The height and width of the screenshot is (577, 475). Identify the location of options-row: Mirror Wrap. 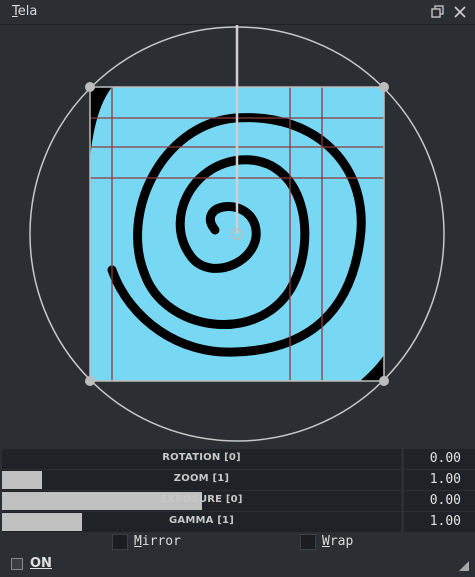
(237, 543).